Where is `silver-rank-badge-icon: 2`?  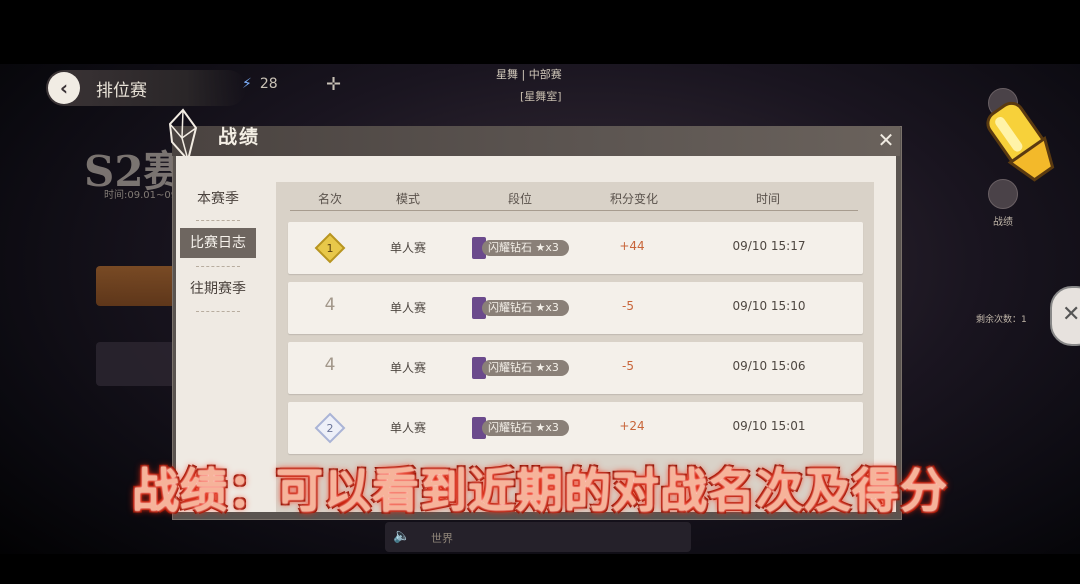
silver-rank-badge-icon: 2 is located at coordinates (330, 428).